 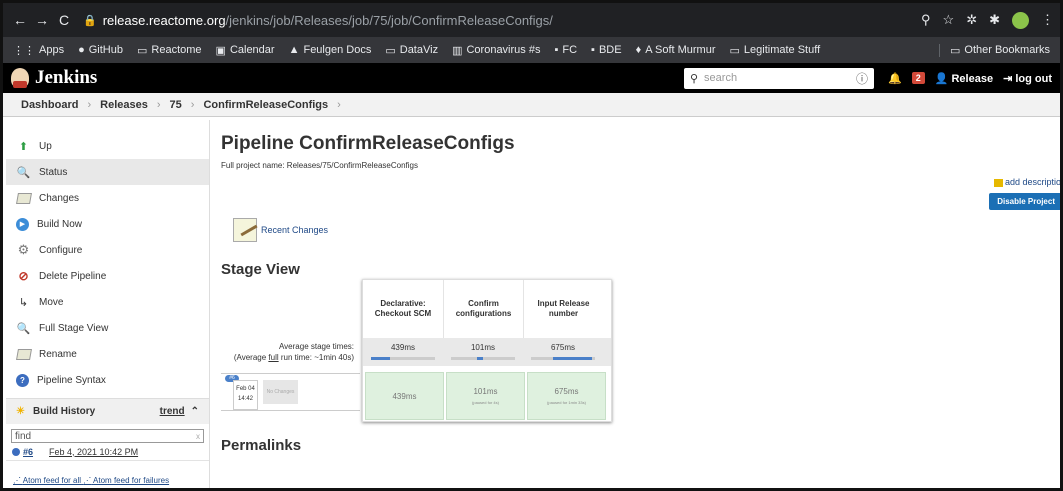 What do you see at coordinates (124, 105) in the screenshot?
I see `breadcrumb-releases: Releases` at bounding box center [124, 105].